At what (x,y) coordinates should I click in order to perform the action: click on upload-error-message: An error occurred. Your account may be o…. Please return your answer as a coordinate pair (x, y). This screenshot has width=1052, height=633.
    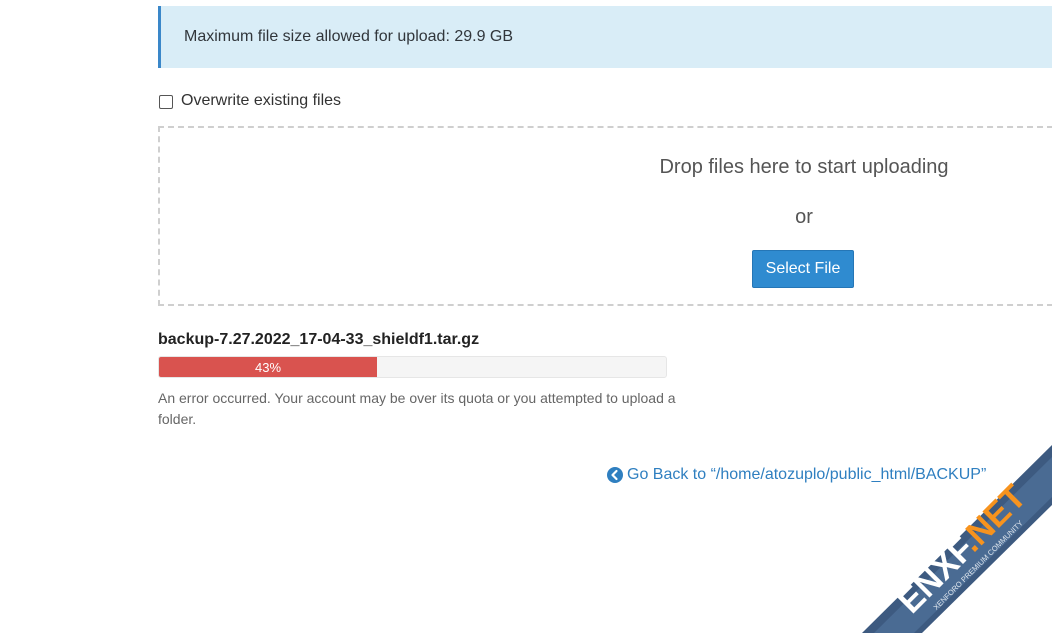
    Looking at the image, I should click on (417, 408).